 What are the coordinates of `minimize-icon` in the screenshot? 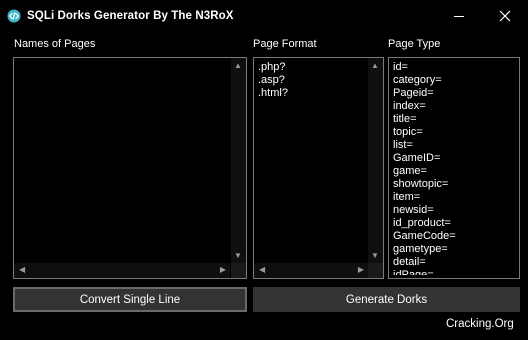 It's located at (459, 16).